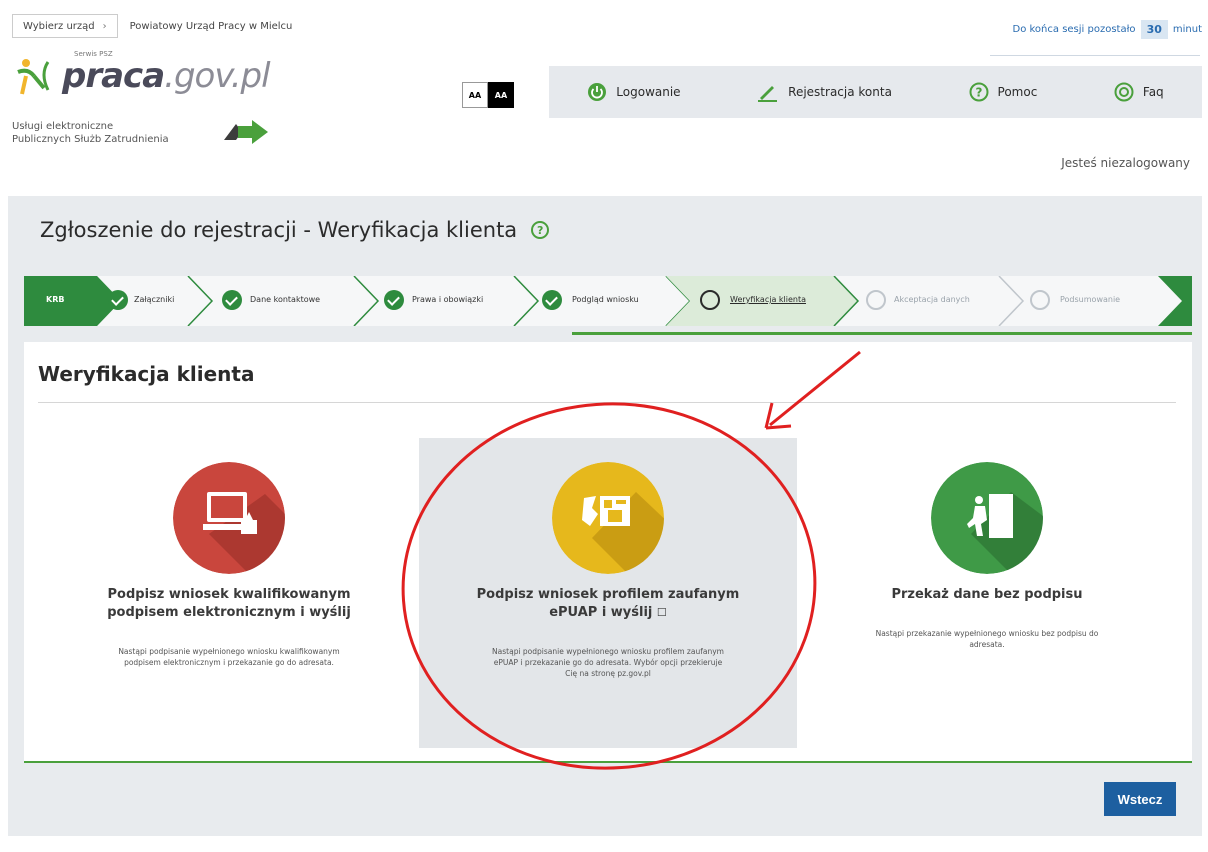 This screenshot has width=1208, height=852. I want to click on power-icon, so click(597, 92).